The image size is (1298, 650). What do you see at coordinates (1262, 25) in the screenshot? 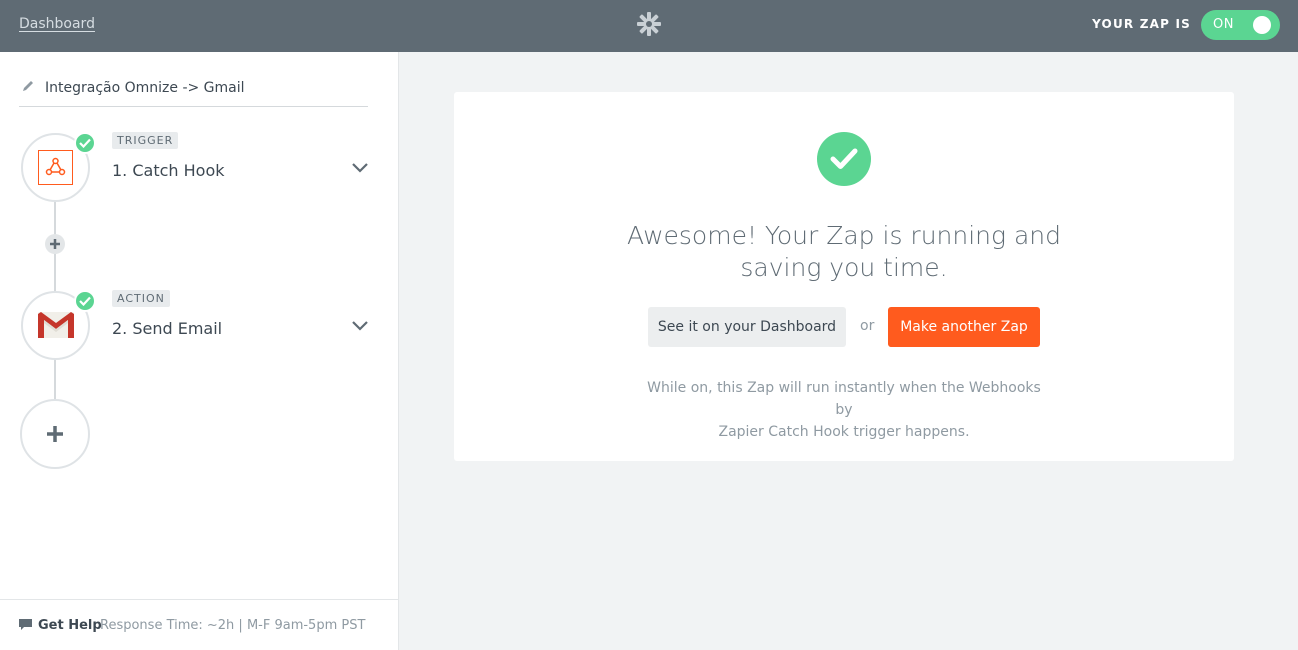
I see `toggle-knob` at bounding box center [1262, 25].